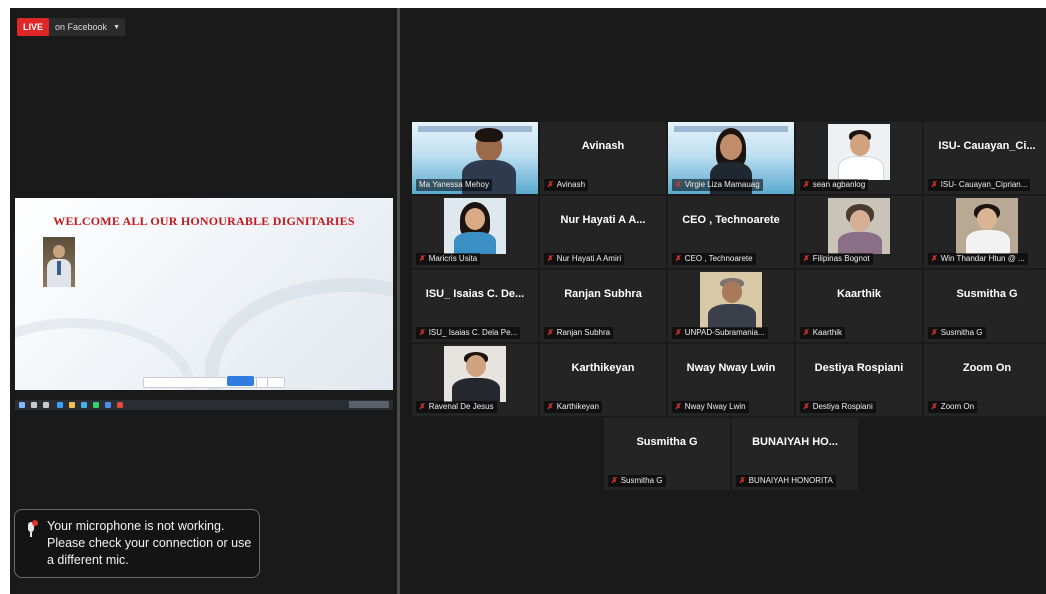  Describe the element at coordinates (731, 368) in the screenshot. I see `participant-display-name: Nway Nway Lwin` at that location.